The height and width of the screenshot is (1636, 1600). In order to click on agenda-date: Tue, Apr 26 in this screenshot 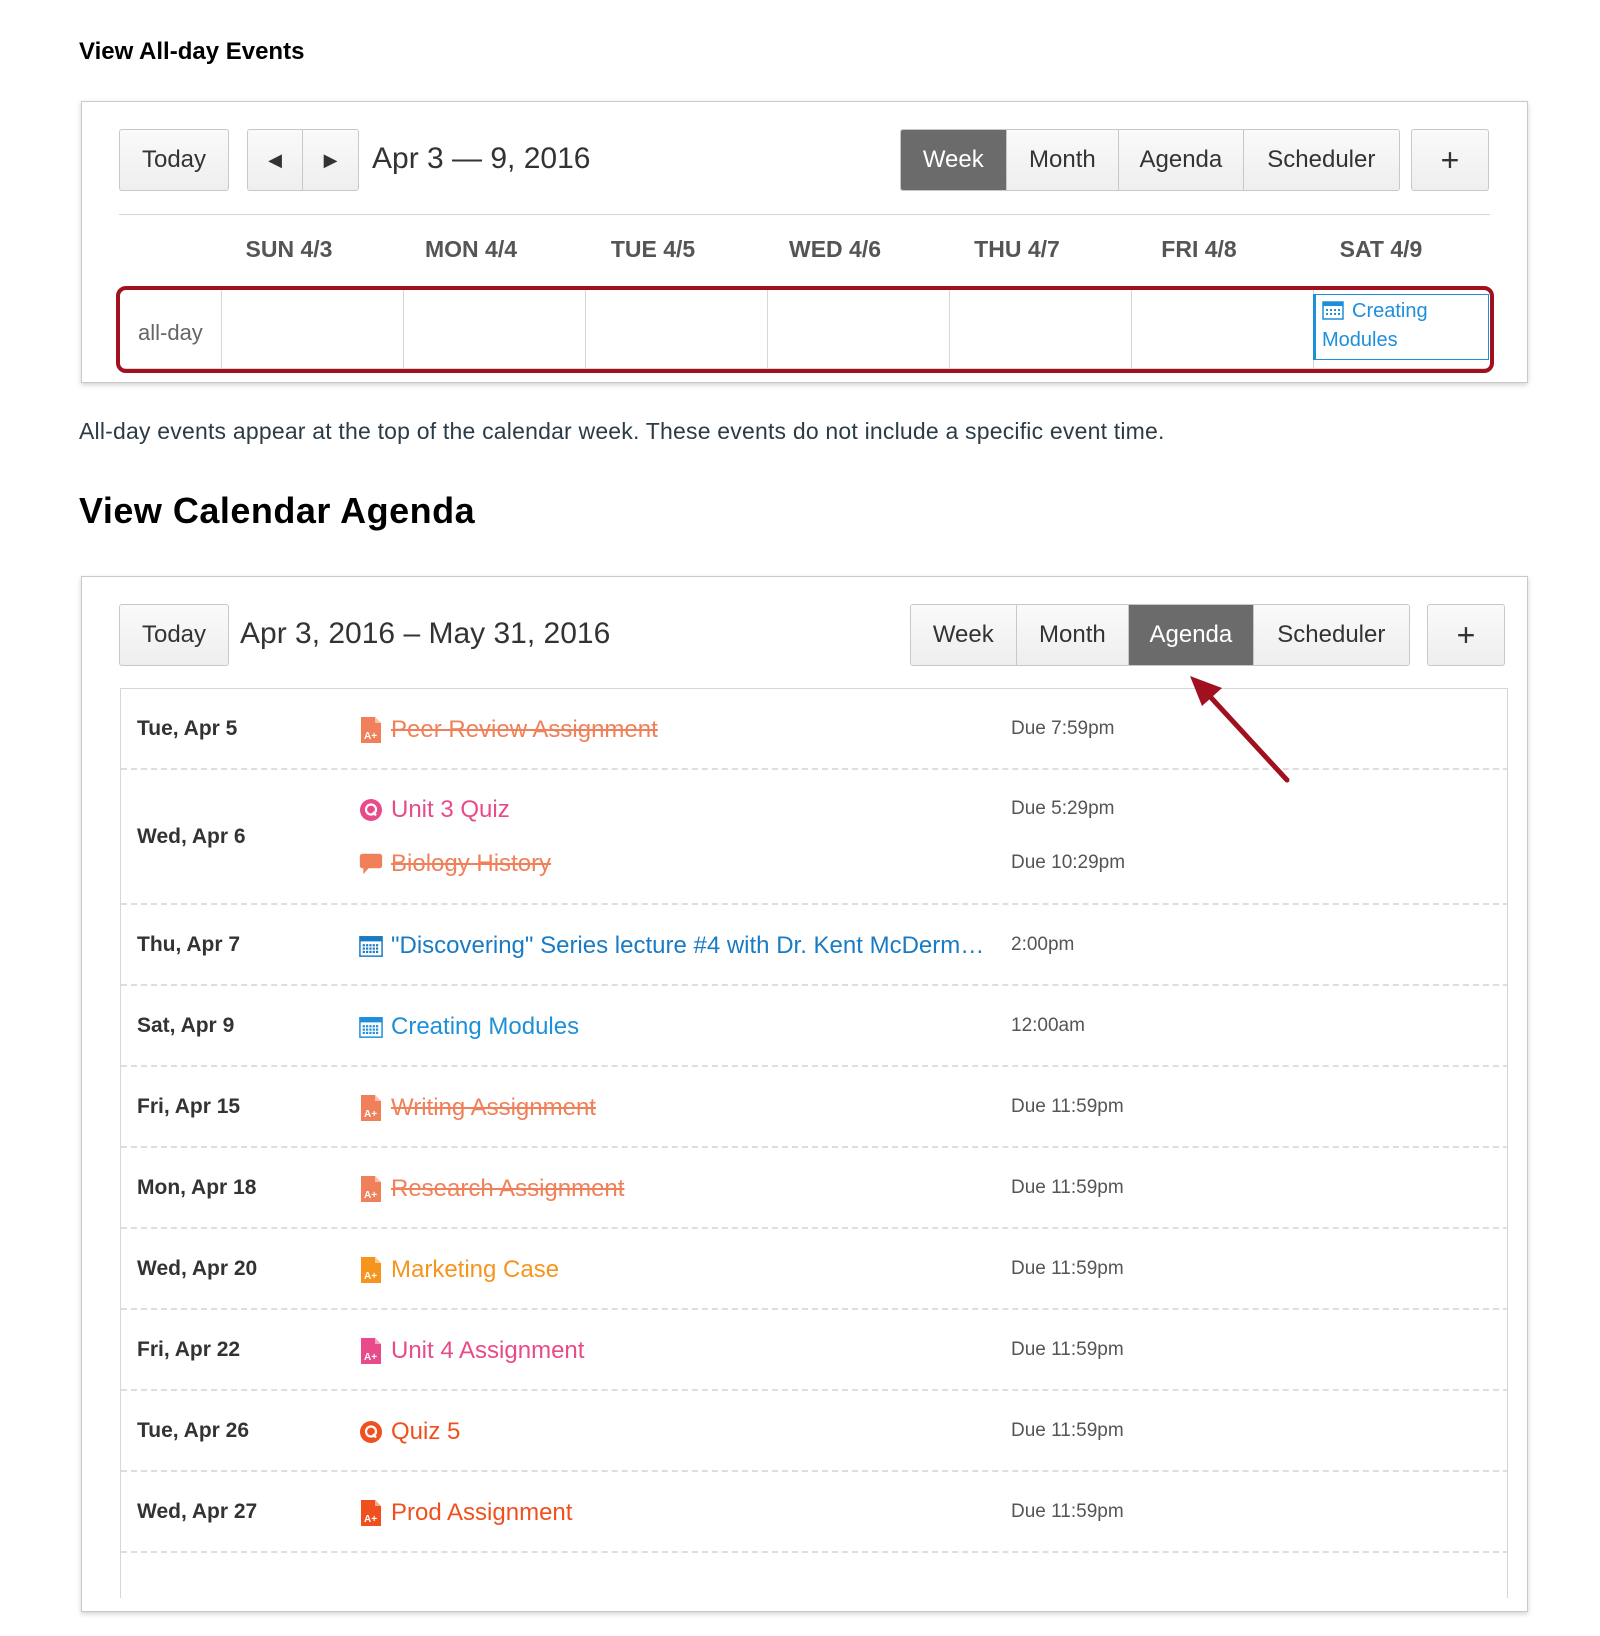, I will do `click(193, 1430)`.